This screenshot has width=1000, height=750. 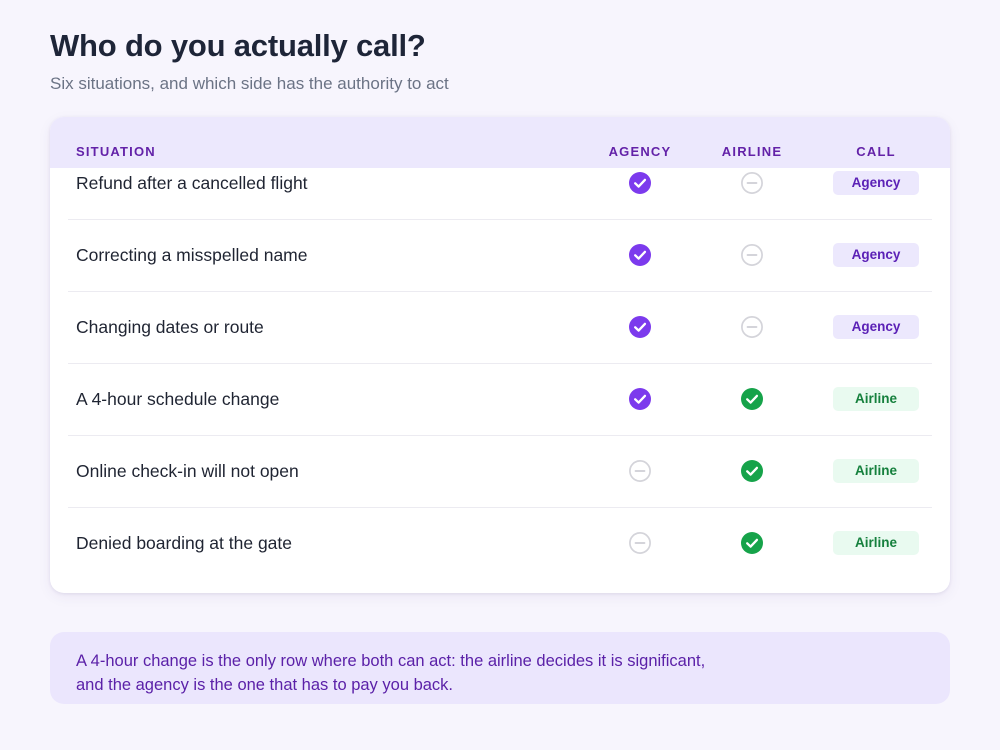 I want to click on situation-label: Refund after a cancelled flight, so click(x=192, y=183).